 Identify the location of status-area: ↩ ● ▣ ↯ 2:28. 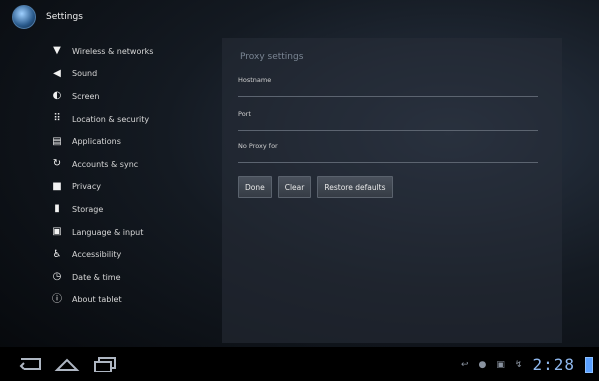
(527, 364).